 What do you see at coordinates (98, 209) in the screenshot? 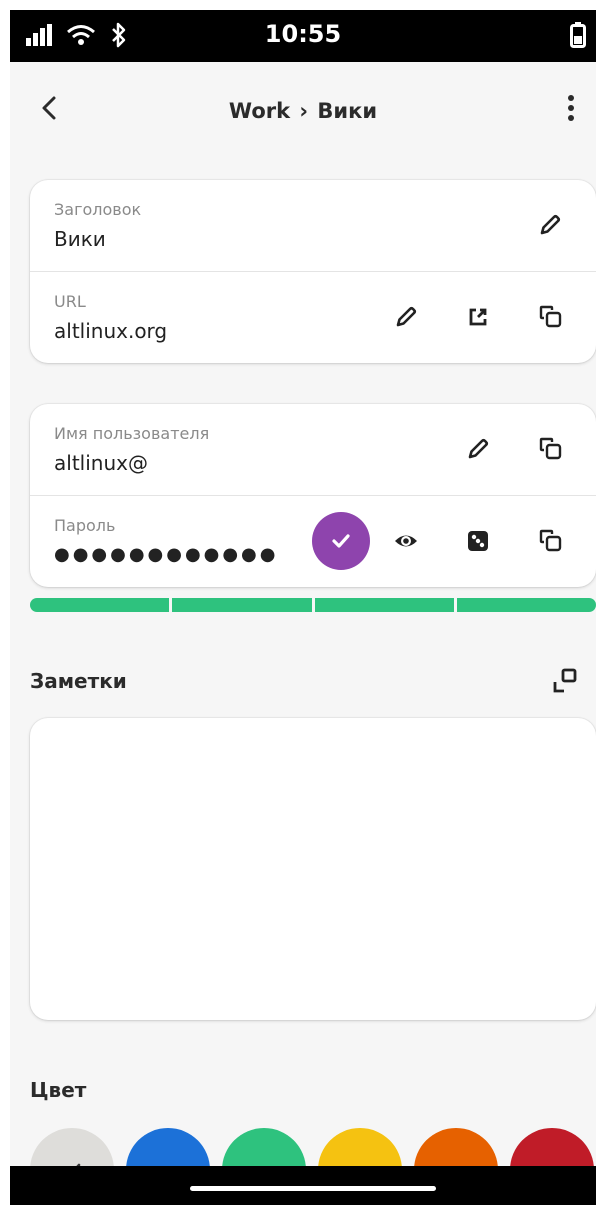
I see `title-label: Заголовок` at bounding box center [98, 209].